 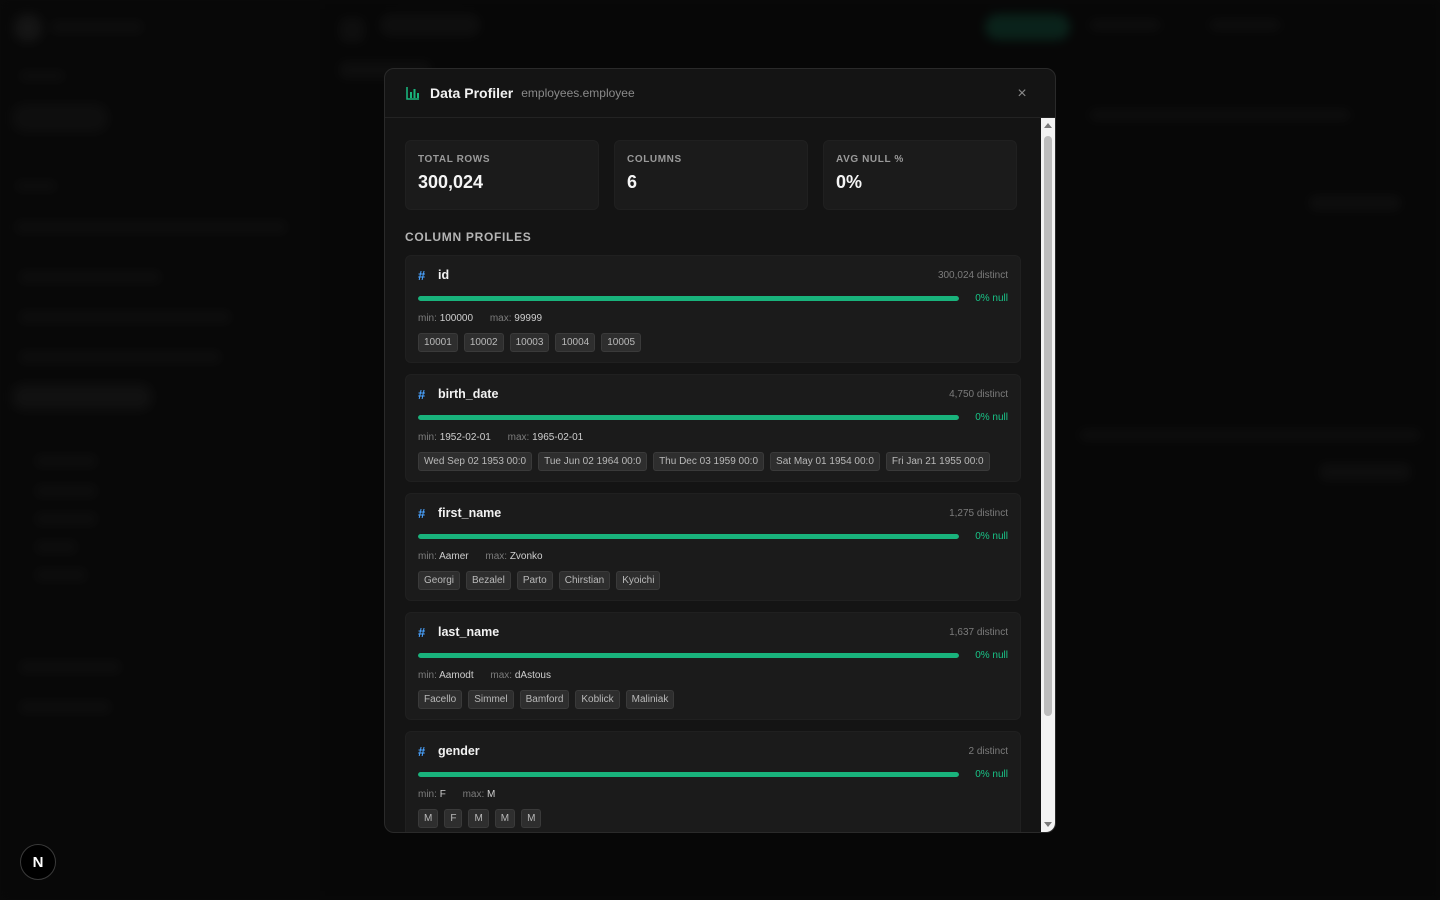 What do you see at coordinates (978, 394) in the screenshot?
I see `distinct-count: 4,750 distinct` at bounding box center [978, 394].